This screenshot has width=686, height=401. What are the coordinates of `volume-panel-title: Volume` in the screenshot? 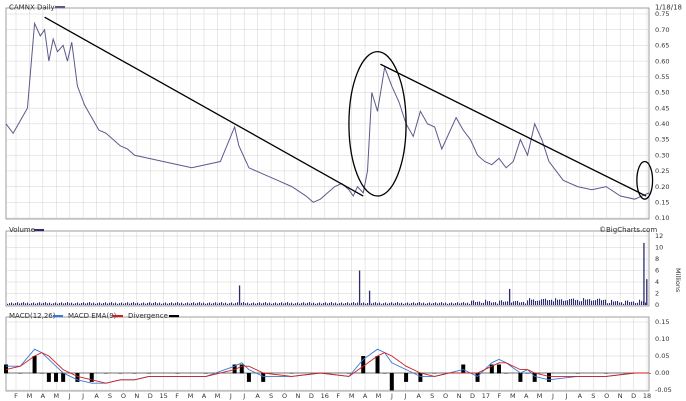 It's located at (22, 230).